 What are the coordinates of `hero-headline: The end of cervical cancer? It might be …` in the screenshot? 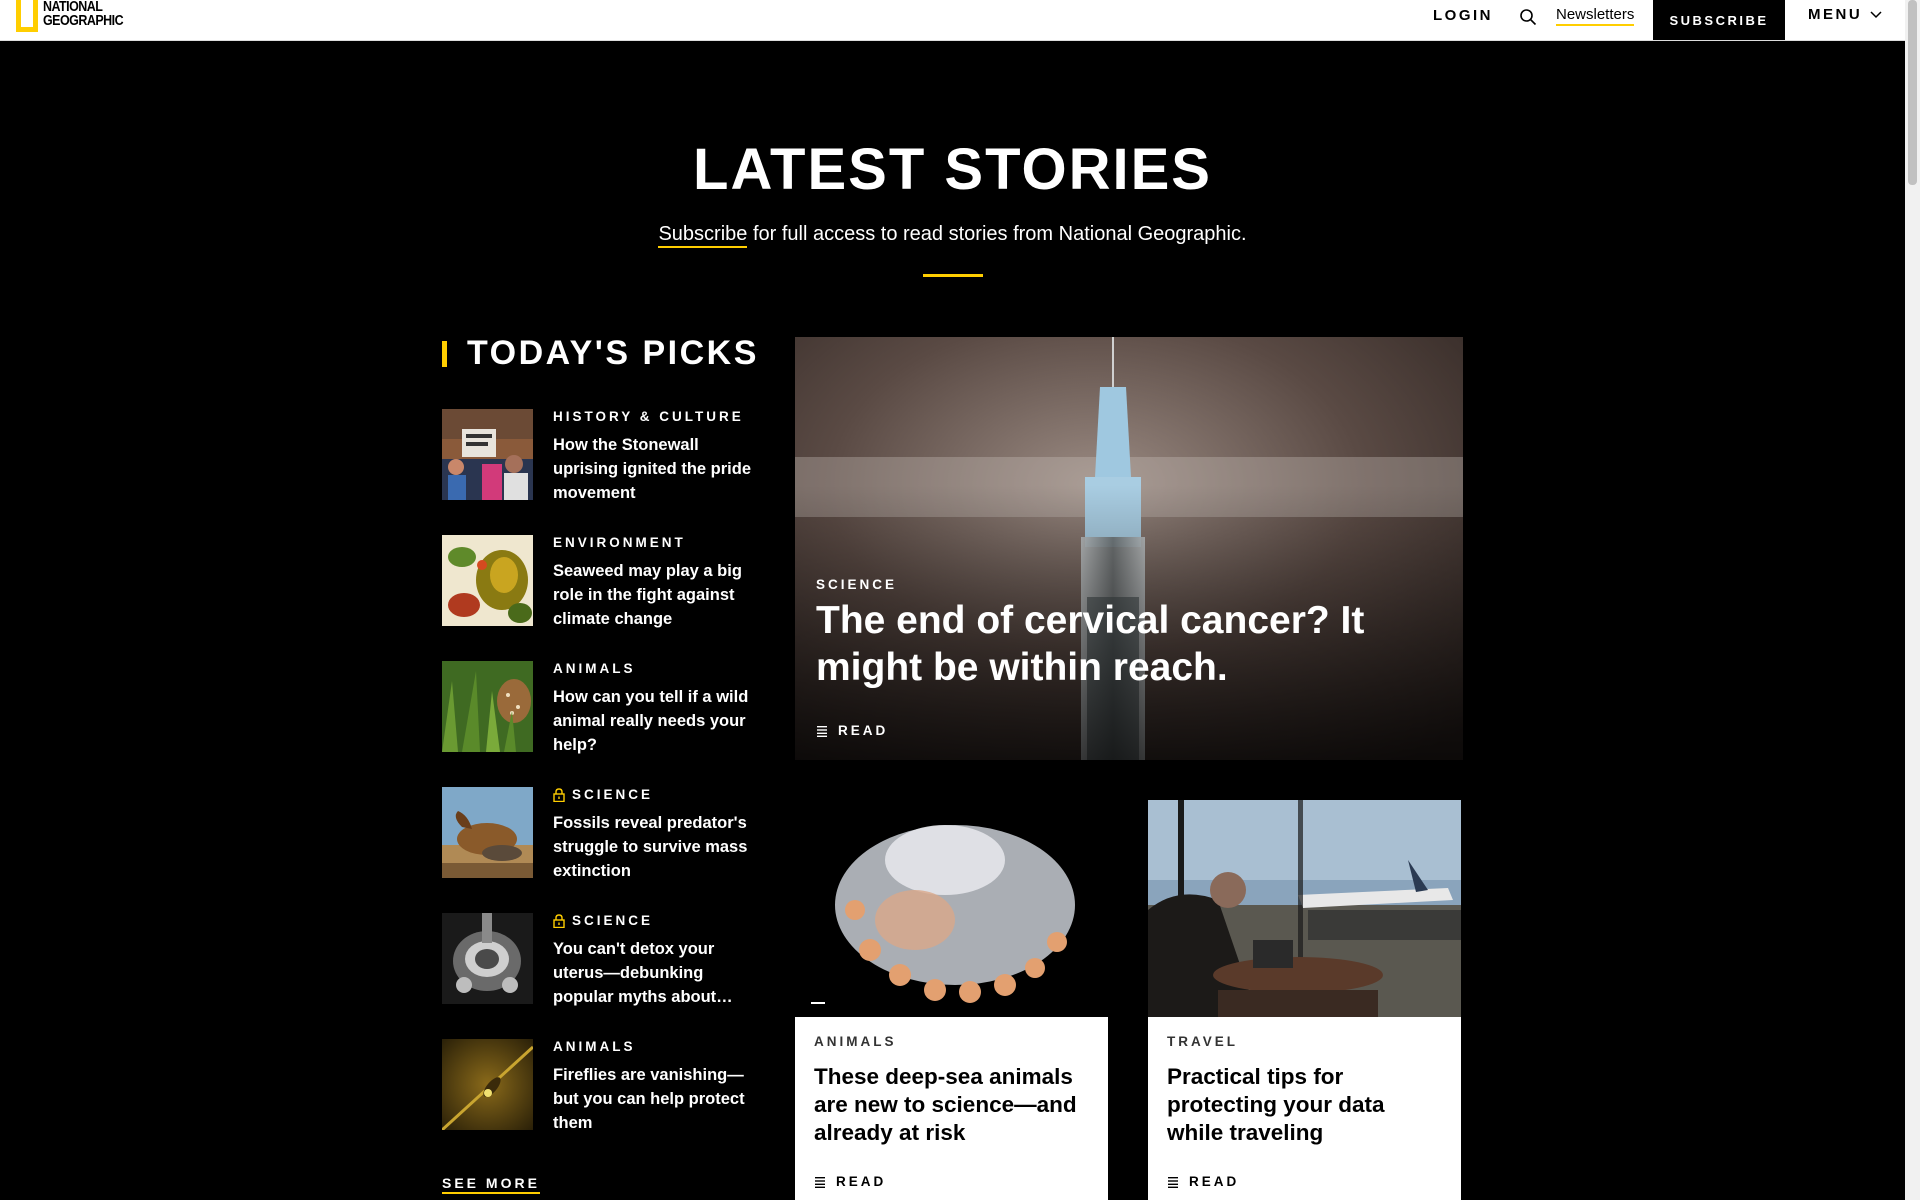 It's located at (1096, 644).